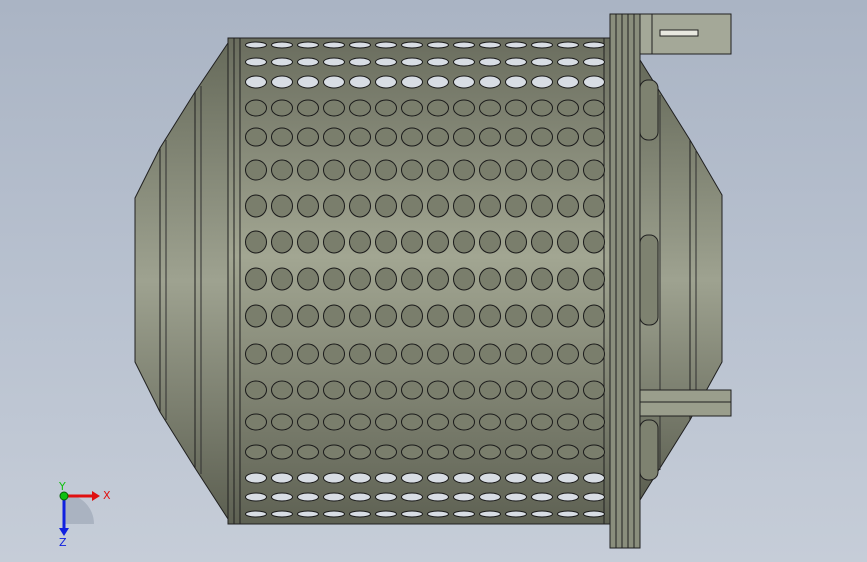  Describe the element at coordinates (96, 496) in the screenshot. I see `x-axis-arrow` at that location.